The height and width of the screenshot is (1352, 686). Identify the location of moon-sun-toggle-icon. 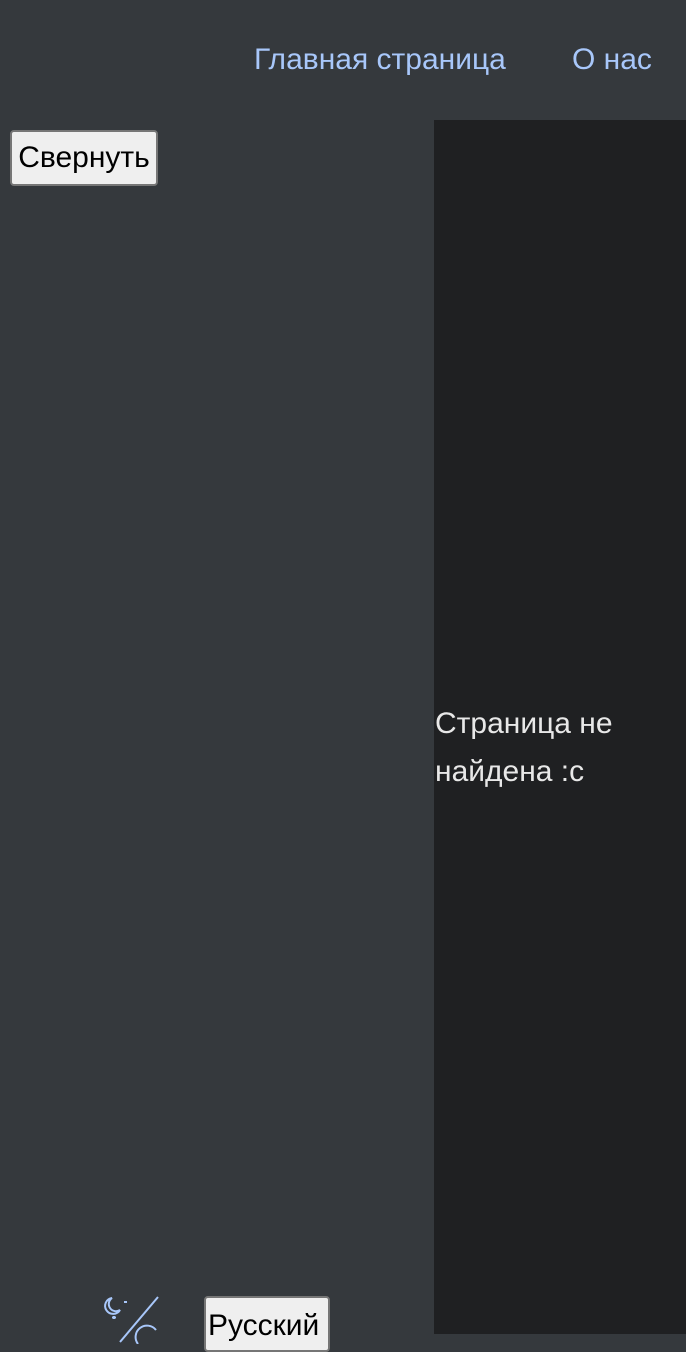
(131, 1320).